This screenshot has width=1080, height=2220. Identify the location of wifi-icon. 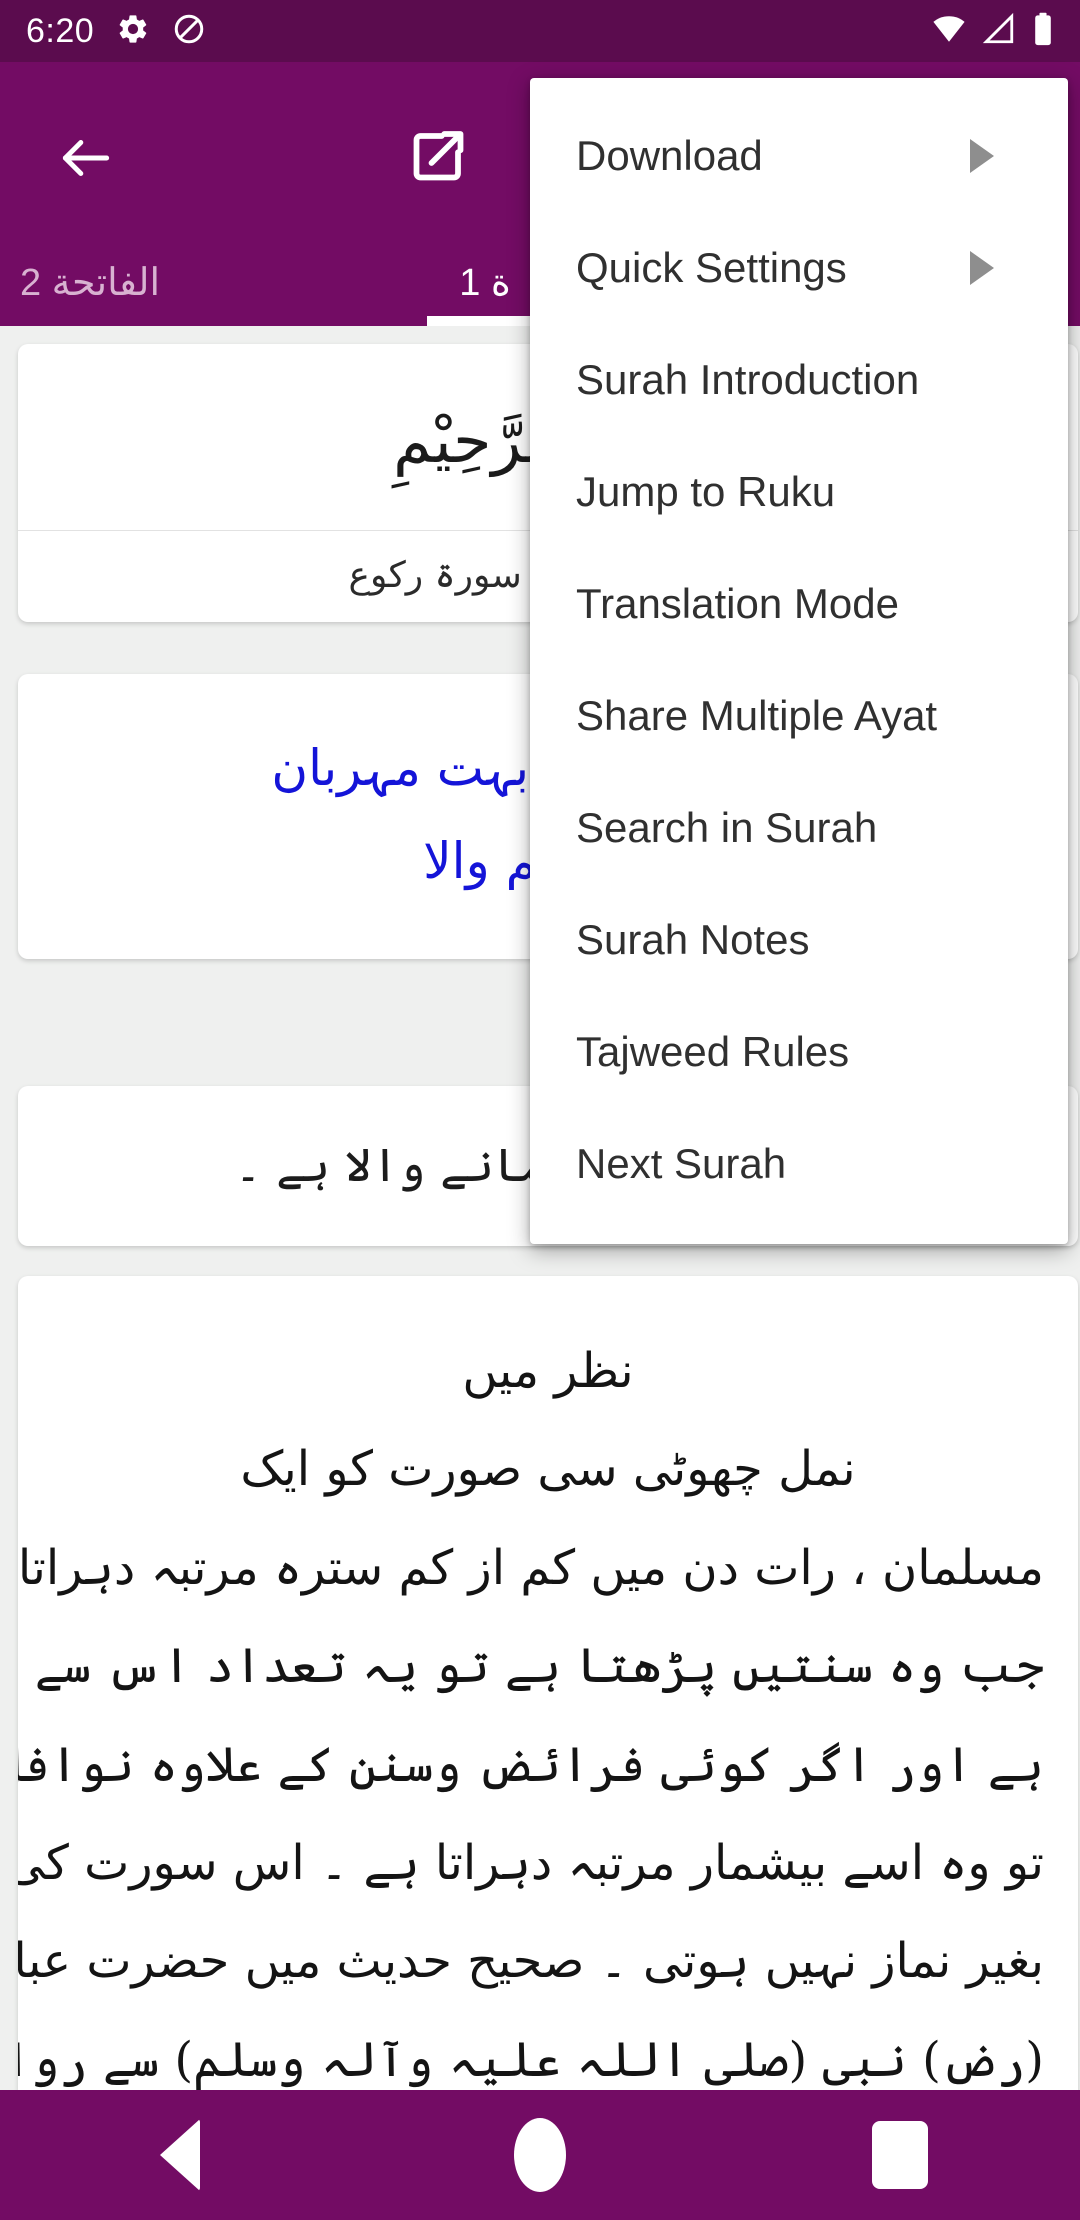
(949, 31).